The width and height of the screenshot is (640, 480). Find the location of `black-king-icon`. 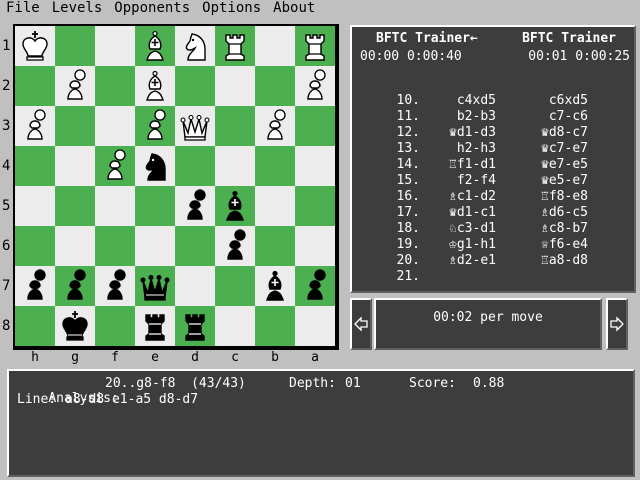

black-king-icon is located at coordinates (75, 326).